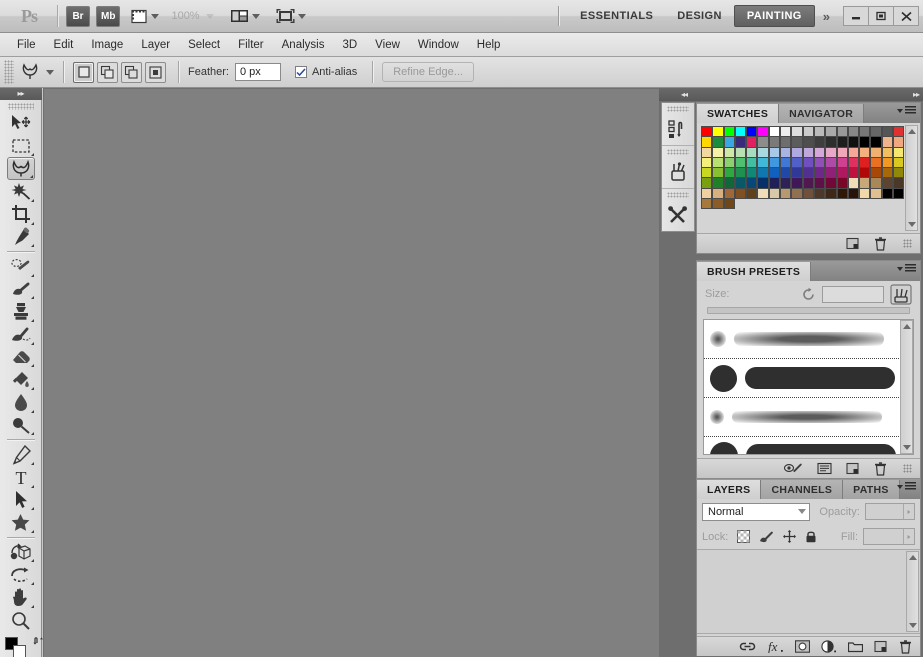  I want to click on menu-edit: Edit, so click(64, 45).